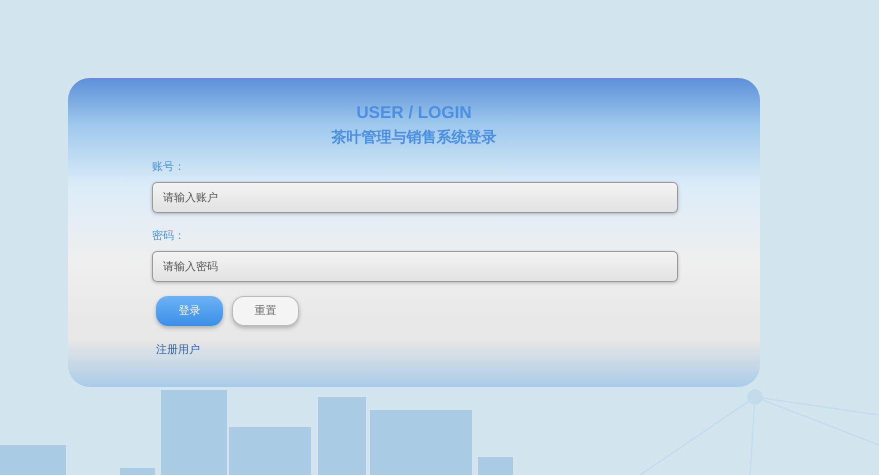 Image resolution: width=879 pixels, height=475 pixels. What do you see at coordinates (168, 167) in the screenshot?
I see `field-label: 账号：` at bounding box center [168, 167].